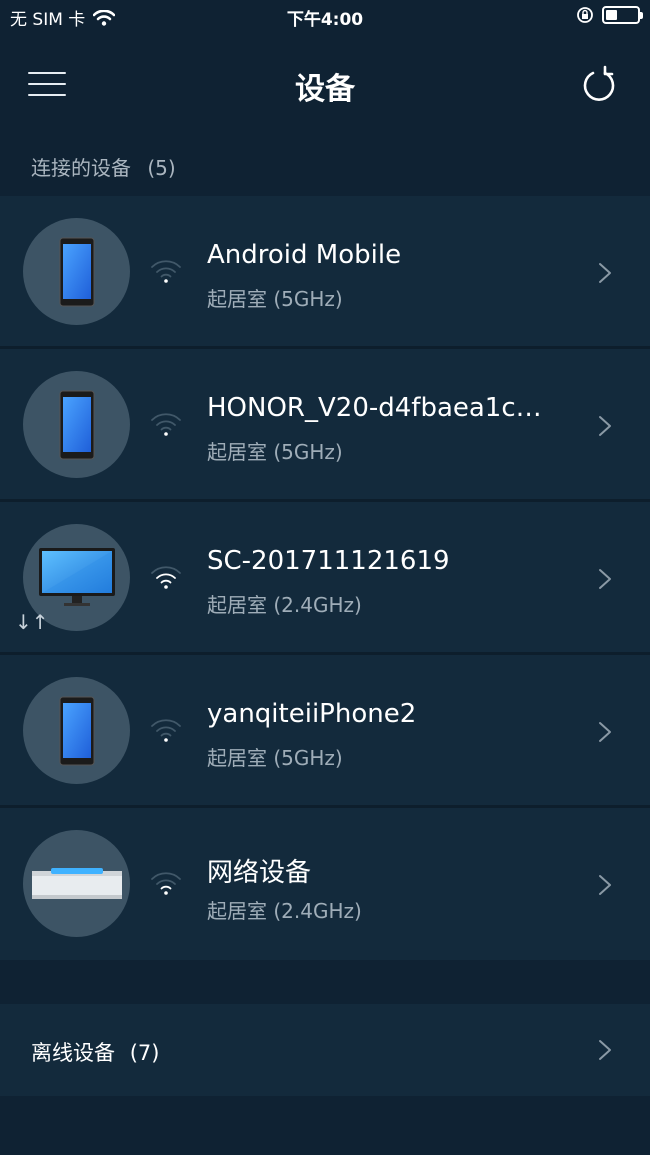 Image resolution: width=650 pixels, height=1155 pixels. Describe the element at coordinates (622, 15) in the screenshot. I see `battery-icon` at that location.